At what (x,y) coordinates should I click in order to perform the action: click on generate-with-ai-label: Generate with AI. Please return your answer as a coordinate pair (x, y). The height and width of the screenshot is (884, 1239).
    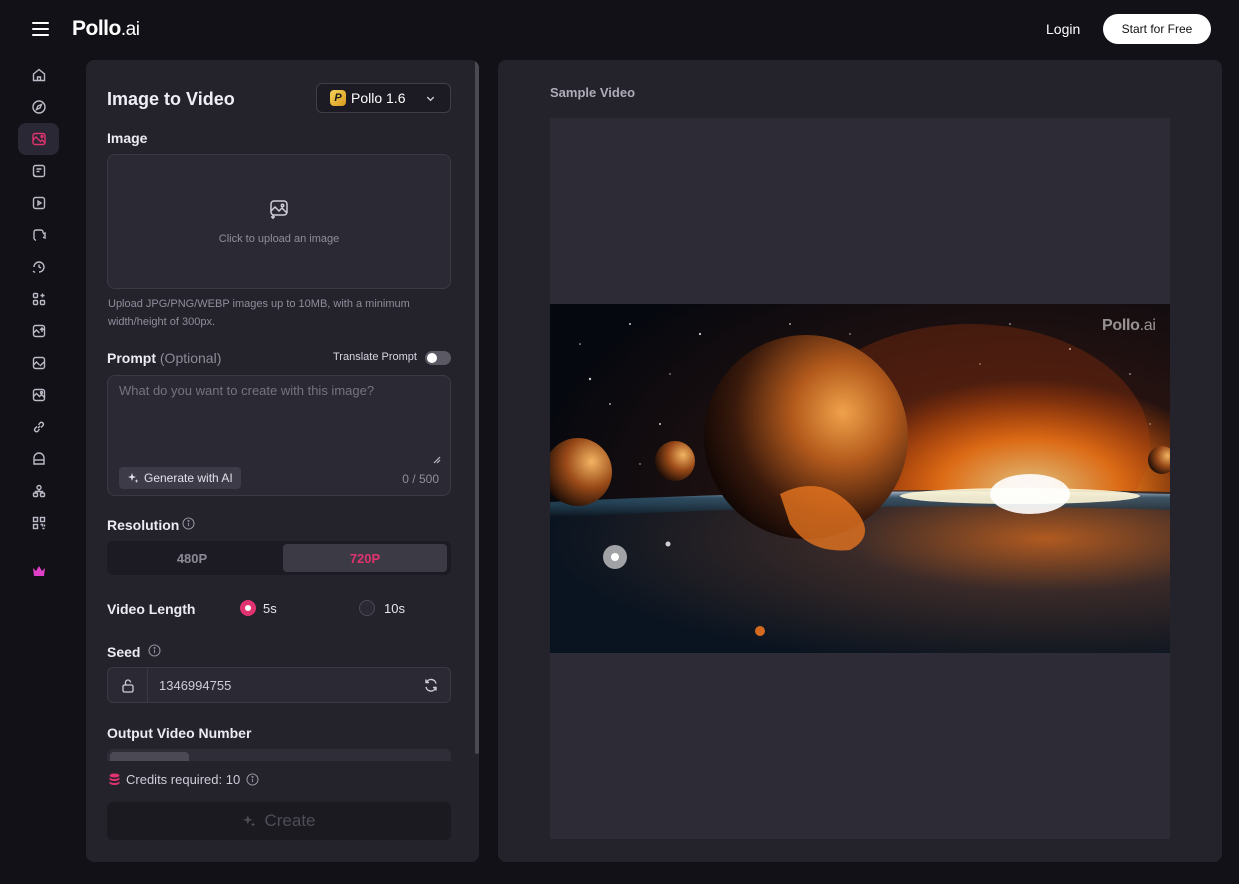
    Looking at the image, I should click on (188, 478).